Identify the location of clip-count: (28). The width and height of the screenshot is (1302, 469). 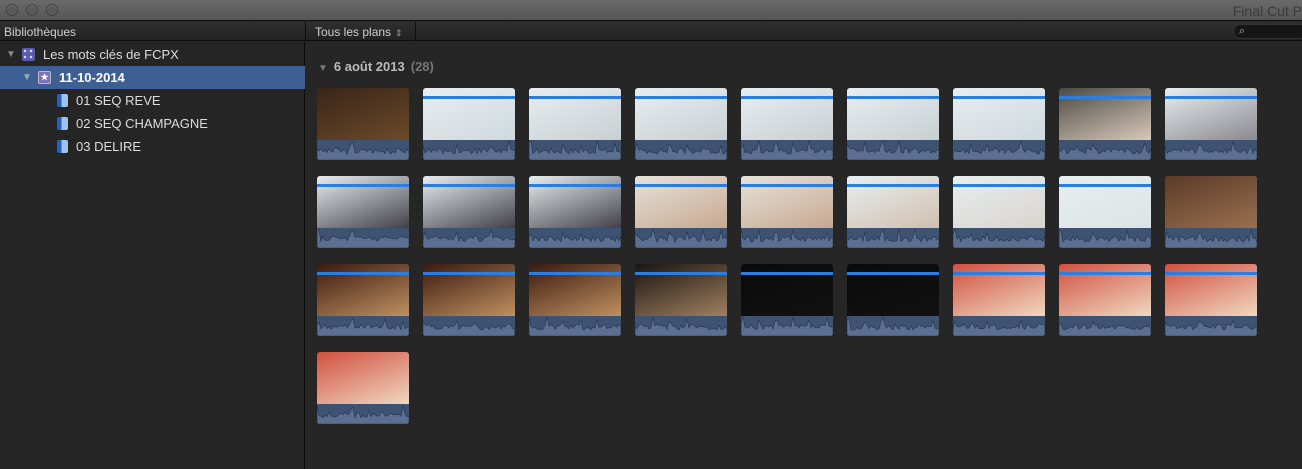
(422, 66).